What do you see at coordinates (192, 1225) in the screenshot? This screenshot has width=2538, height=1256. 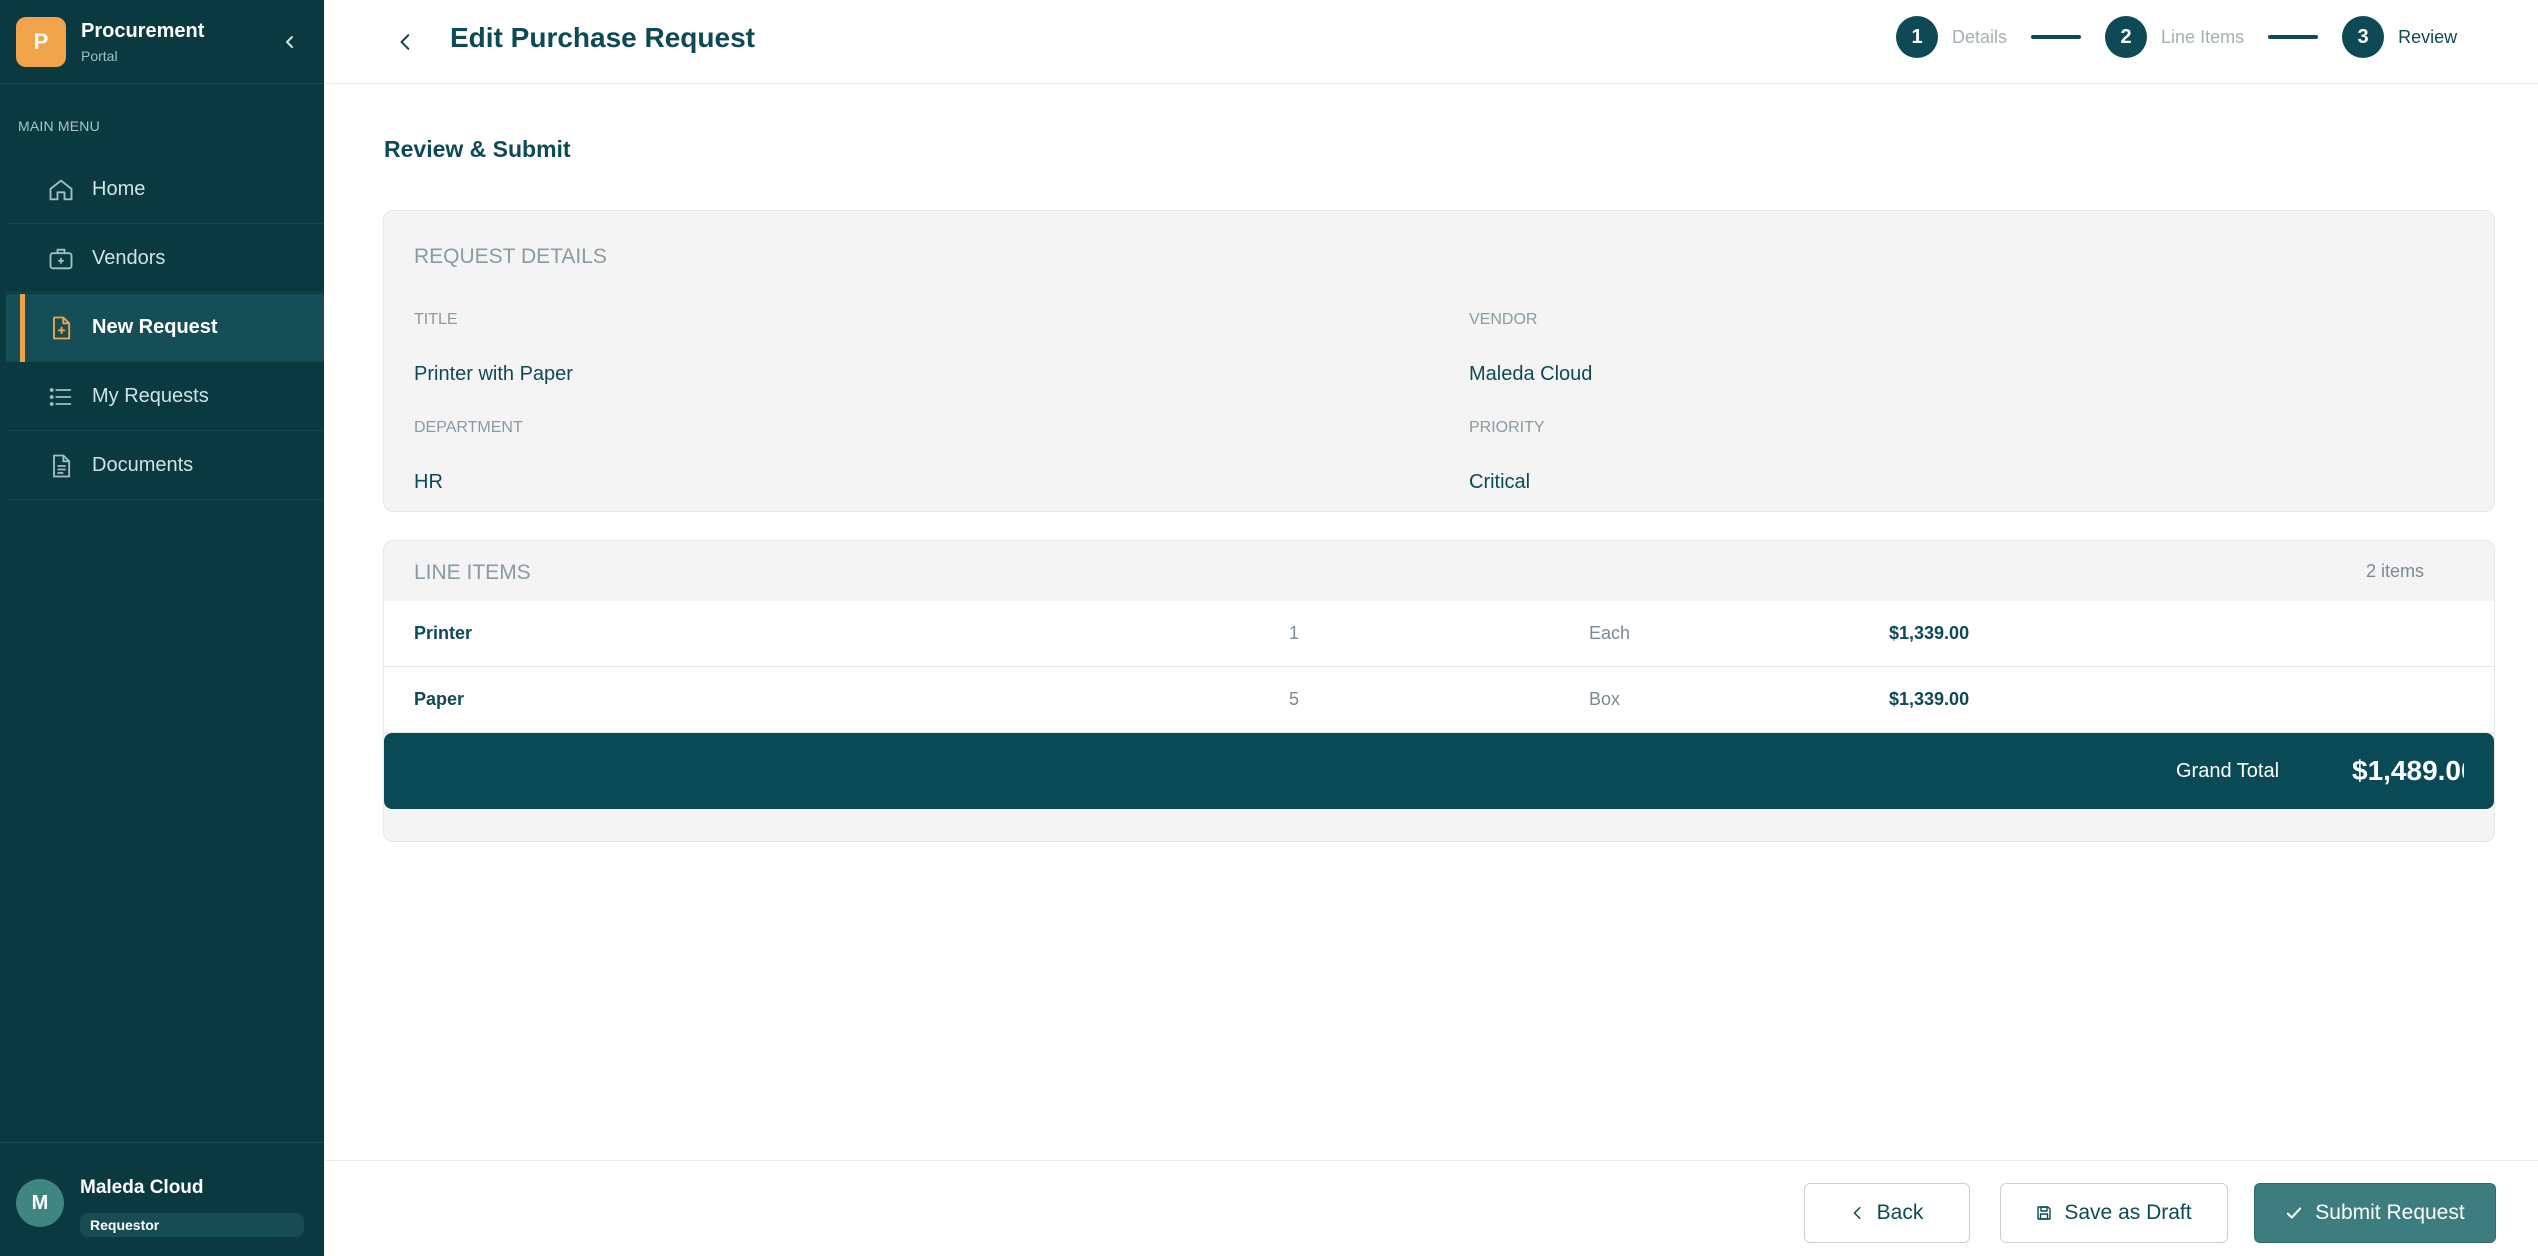 I see `user-role-badge: Requestor` at bounding box center [192, 1225].